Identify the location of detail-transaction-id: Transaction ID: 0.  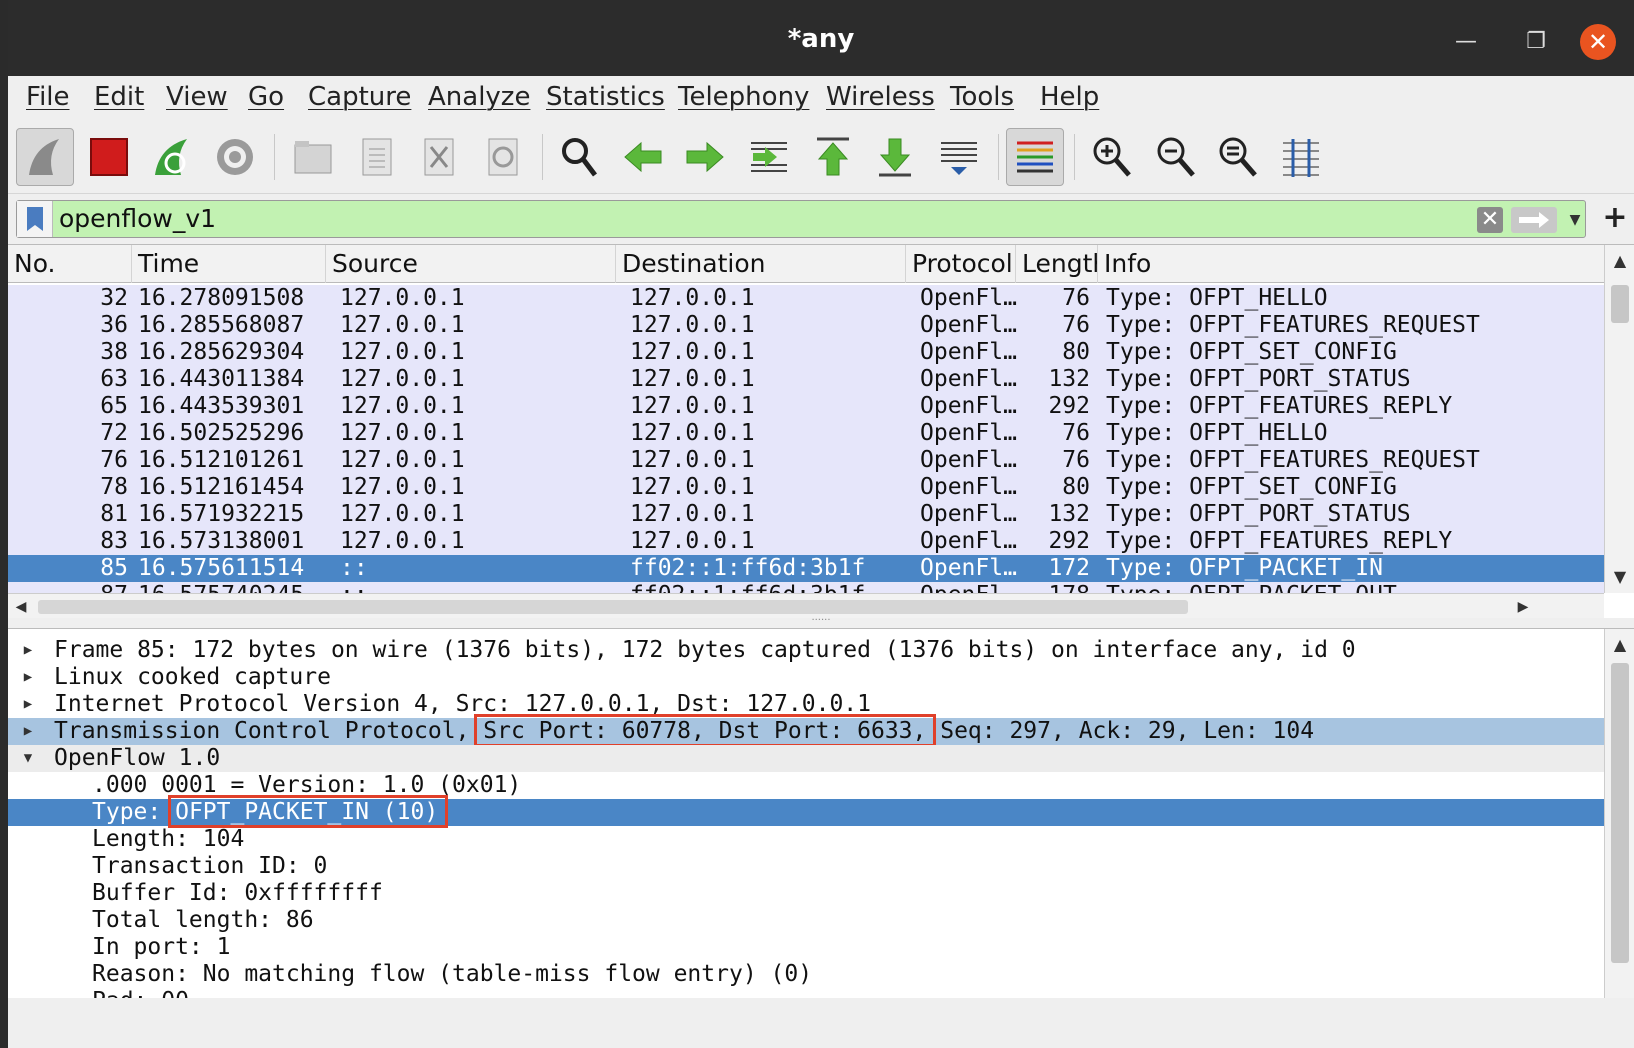
(806, 866).